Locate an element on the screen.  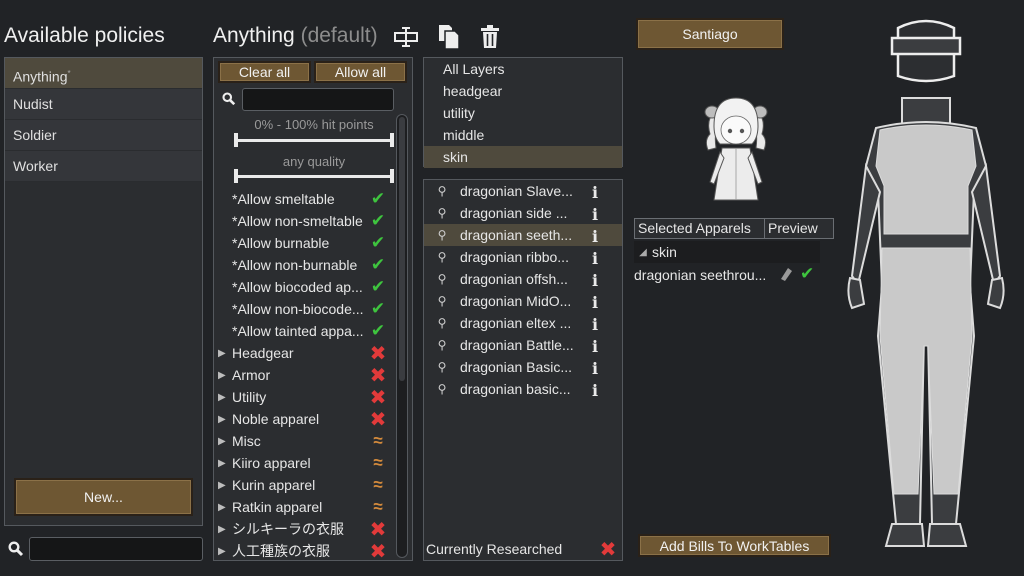
filter-row: *Allow tainted appa... ✔ is located at coordinates (303, 331).